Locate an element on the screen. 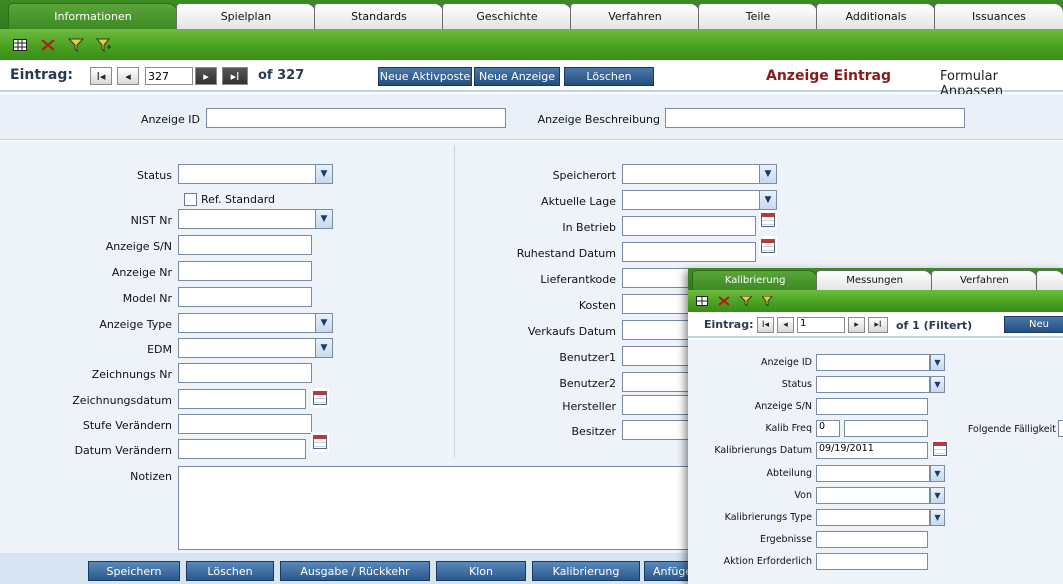 This screenshot has height=584, width=1063. tab-verfahren: Verfahren is located at coordinates (635, 16).